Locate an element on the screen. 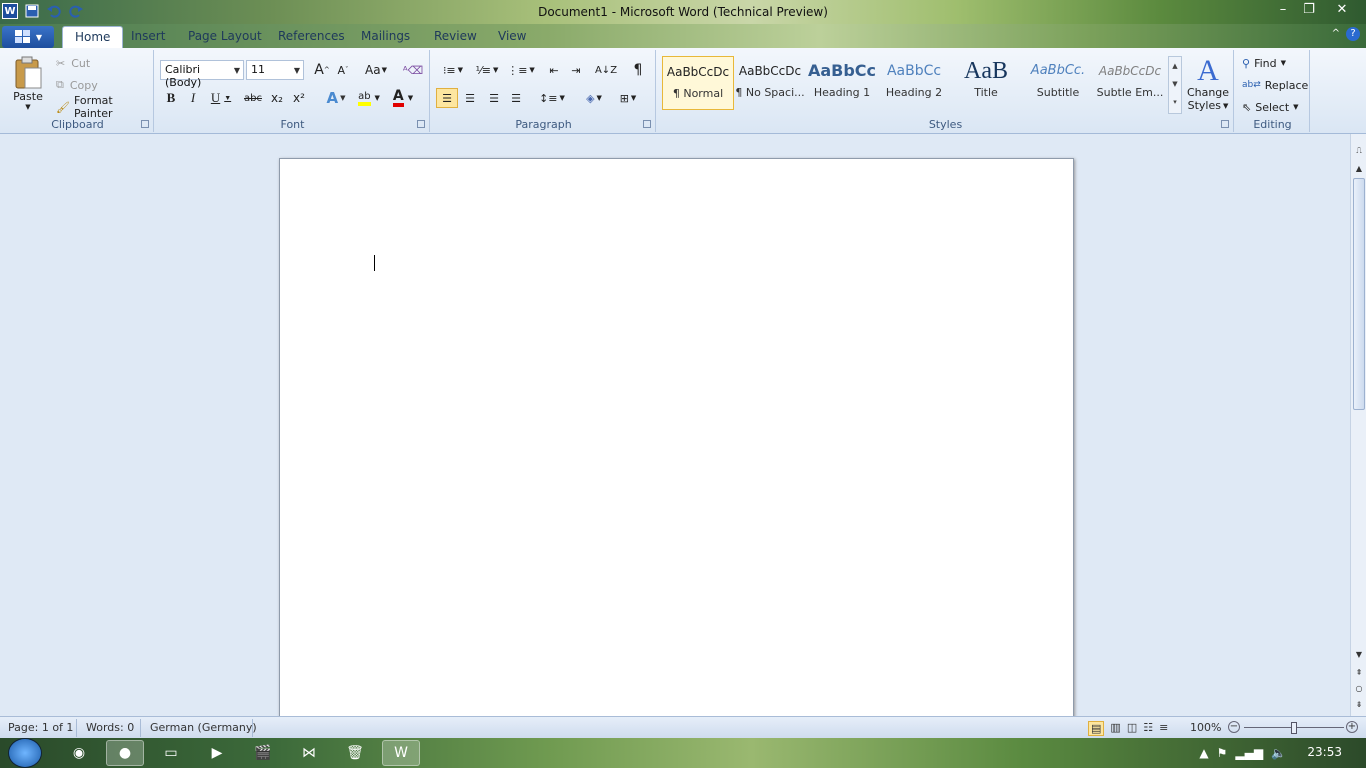 This screenshot has width=1366, height=768. scroll-thumb is located at coordinates (1359, 294).